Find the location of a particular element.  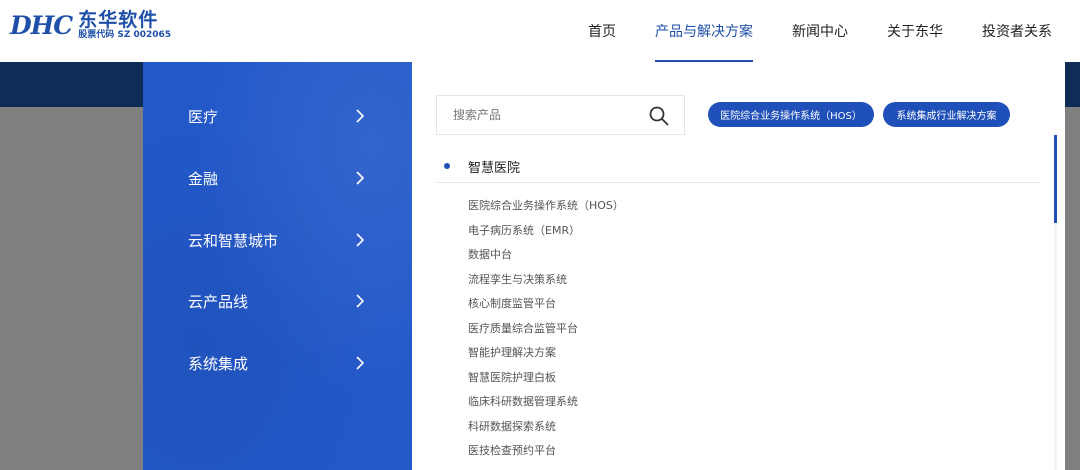

quick-link-hos-chip: 医院综合业务操作系统（HOS） is located at coordinates (791, 114).